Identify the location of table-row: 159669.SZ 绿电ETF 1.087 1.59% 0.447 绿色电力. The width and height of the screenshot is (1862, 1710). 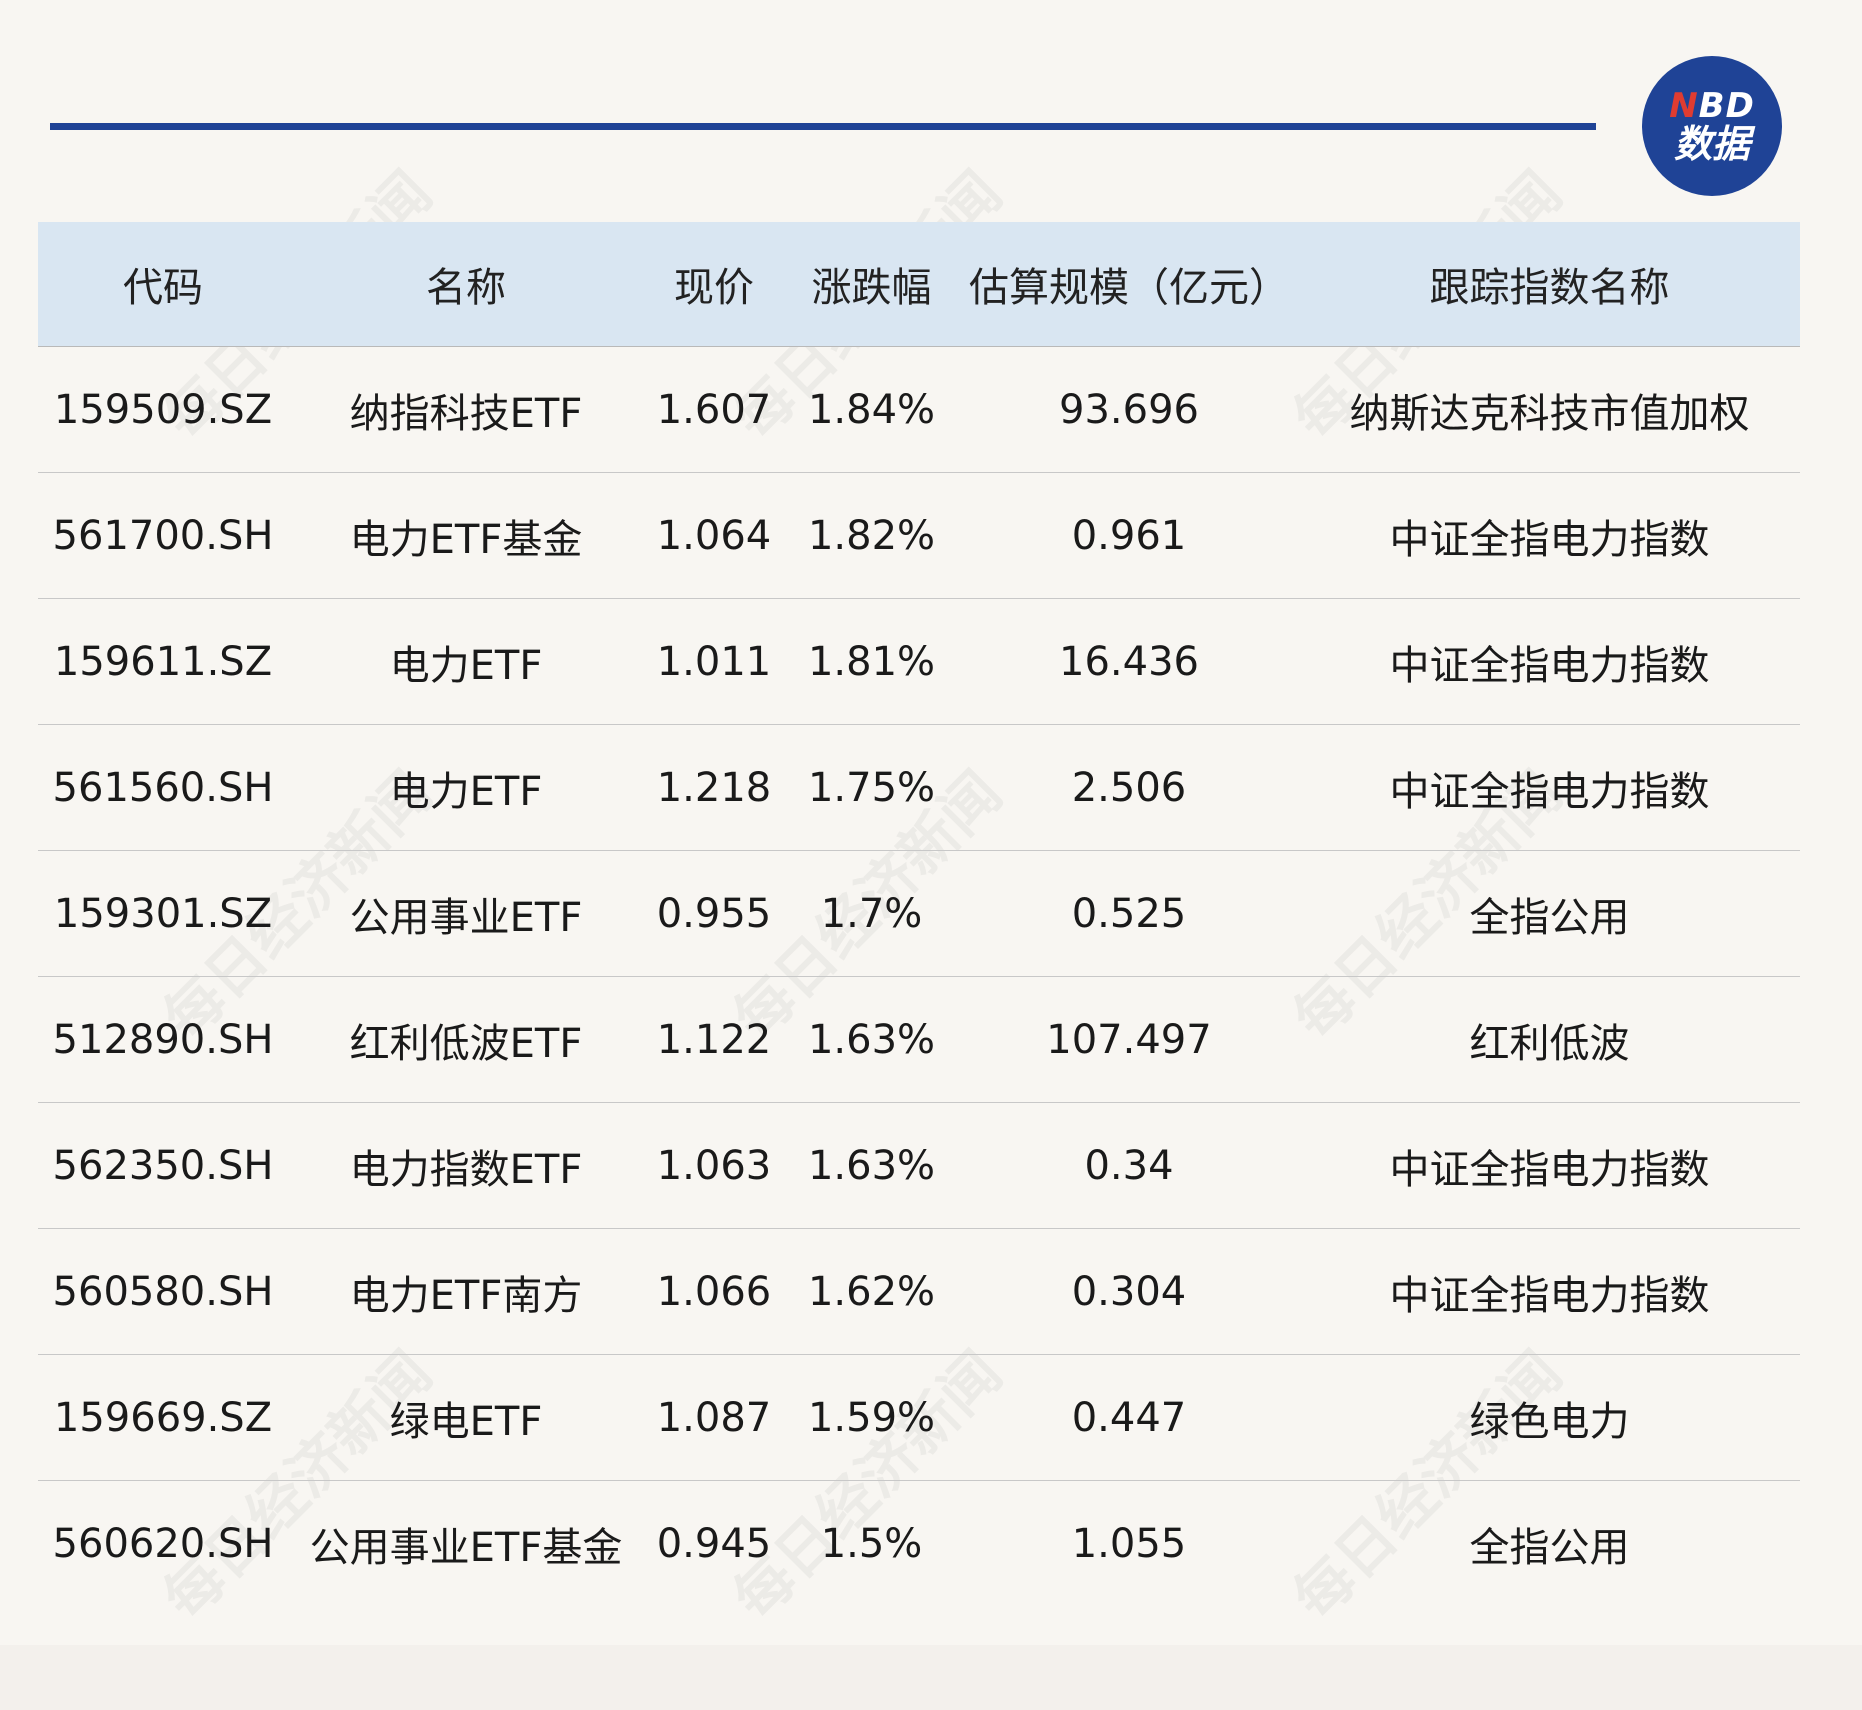
(919, 1418).